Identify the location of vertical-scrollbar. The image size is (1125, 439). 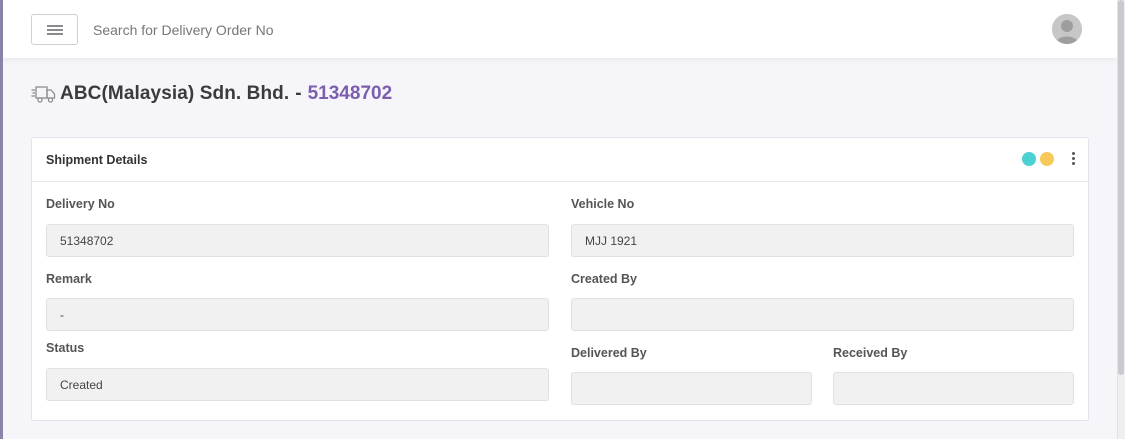
(1121, 219).